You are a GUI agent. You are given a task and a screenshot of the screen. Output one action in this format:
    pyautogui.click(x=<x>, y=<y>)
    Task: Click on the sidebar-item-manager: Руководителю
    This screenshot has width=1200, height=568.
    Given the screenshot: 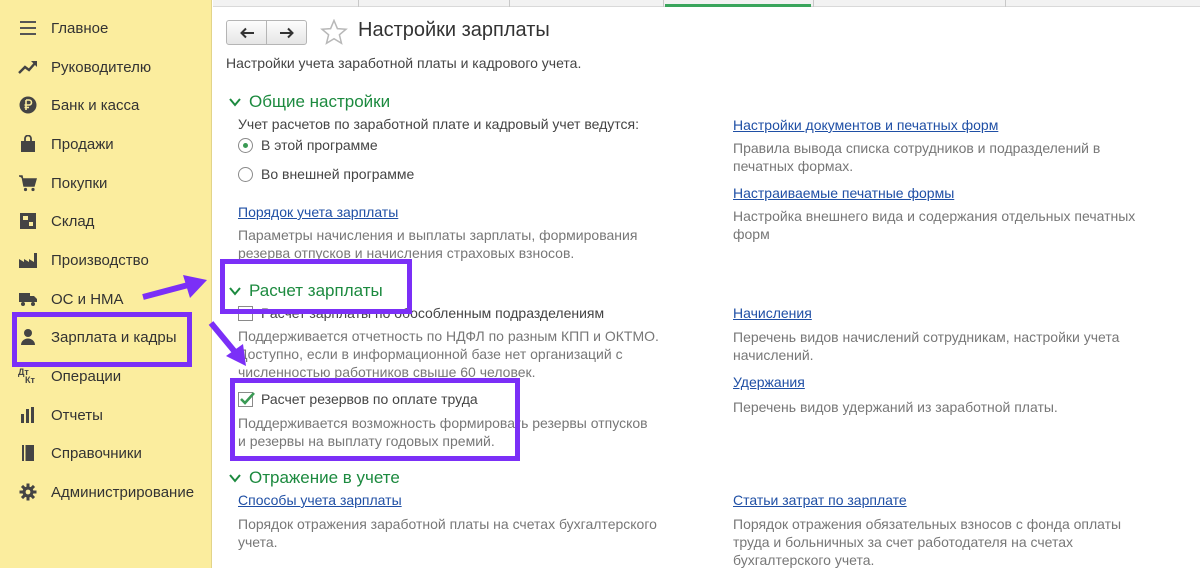 What is the action you would take?
    pyautogui.click(x=105, y=67)
    